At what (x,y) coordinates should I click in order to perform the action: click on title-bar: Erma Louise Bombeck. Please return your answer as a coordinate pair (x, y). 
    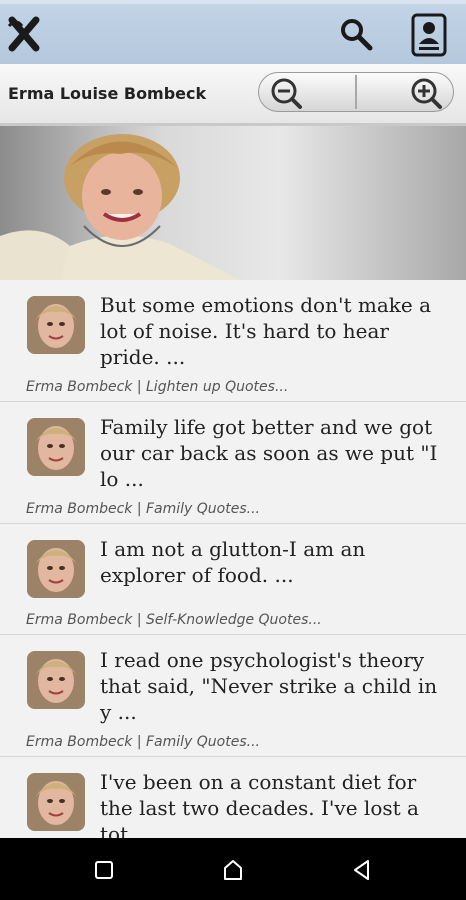
    Looking at the image, I should click on (233, 95).